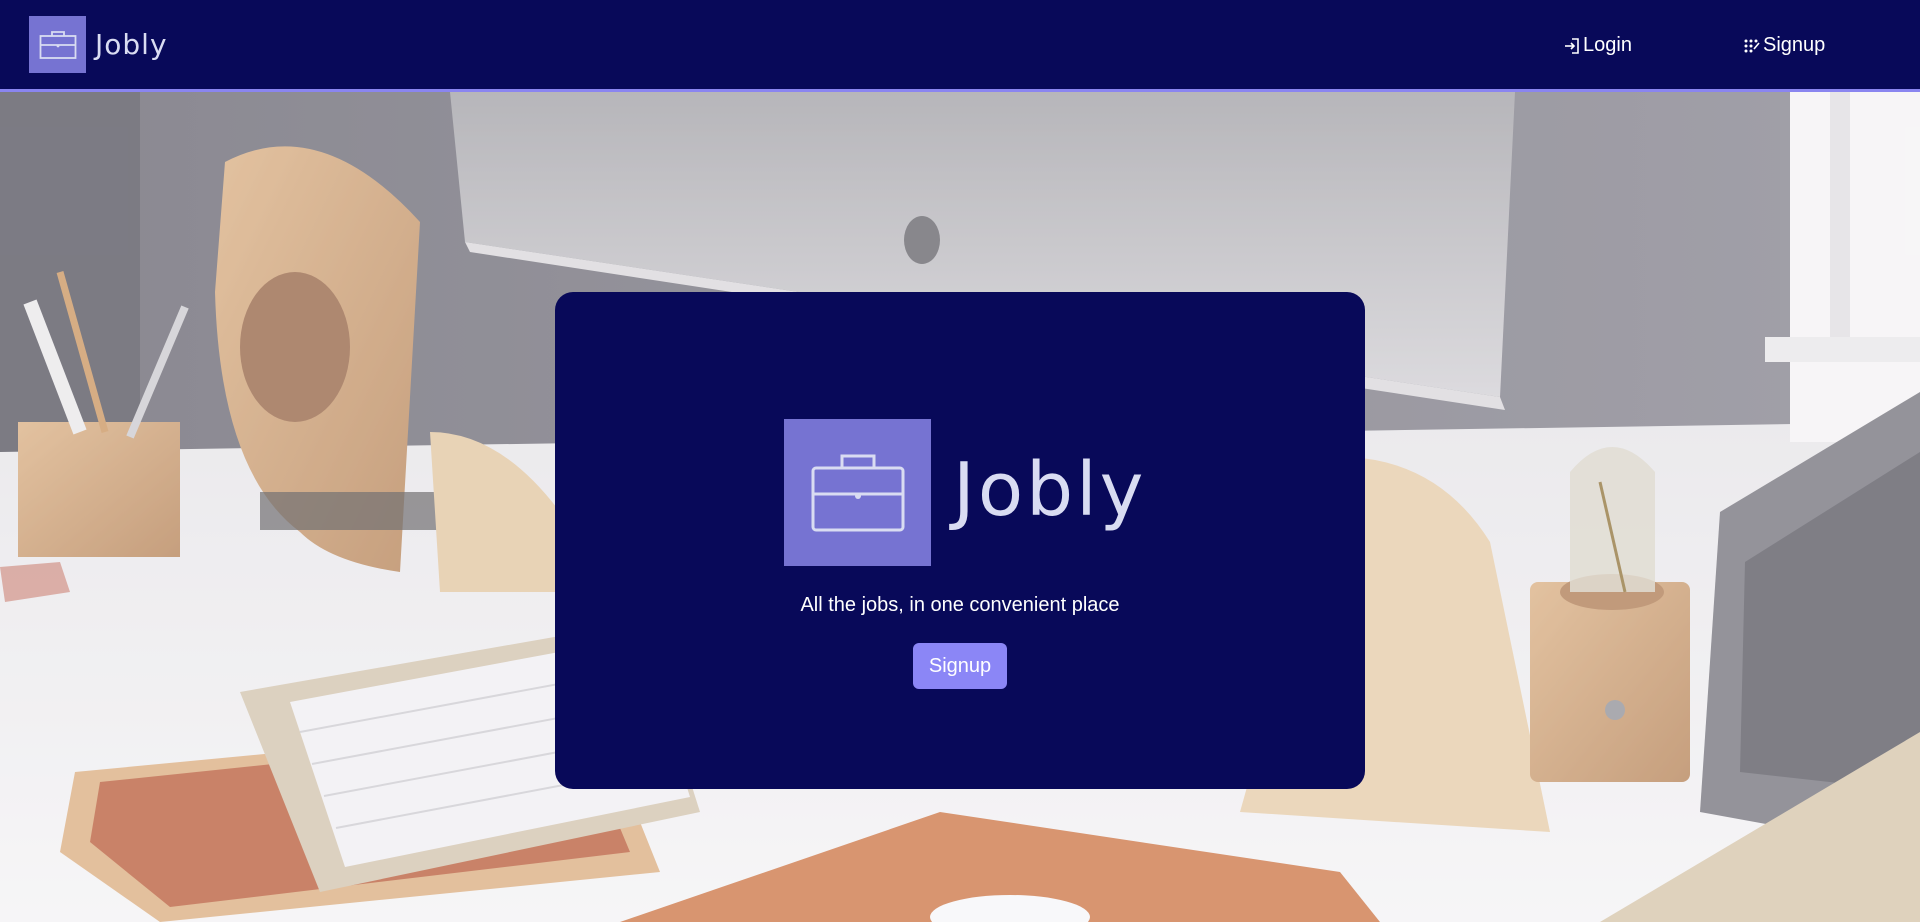 The width and height of the screenshot is (1920, 922). I want to click on hero-logo-row: Jobly, so click(965, 492).